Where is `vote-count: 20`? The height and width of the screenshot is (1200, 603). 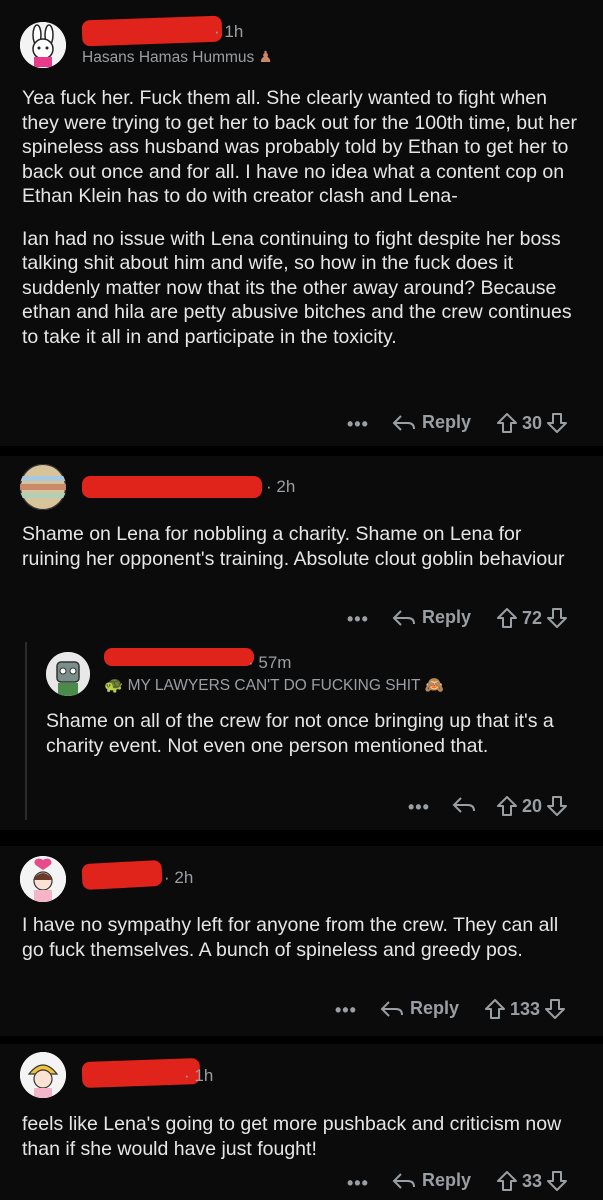 vote-count: 20 is located at coordinates (532, 805).